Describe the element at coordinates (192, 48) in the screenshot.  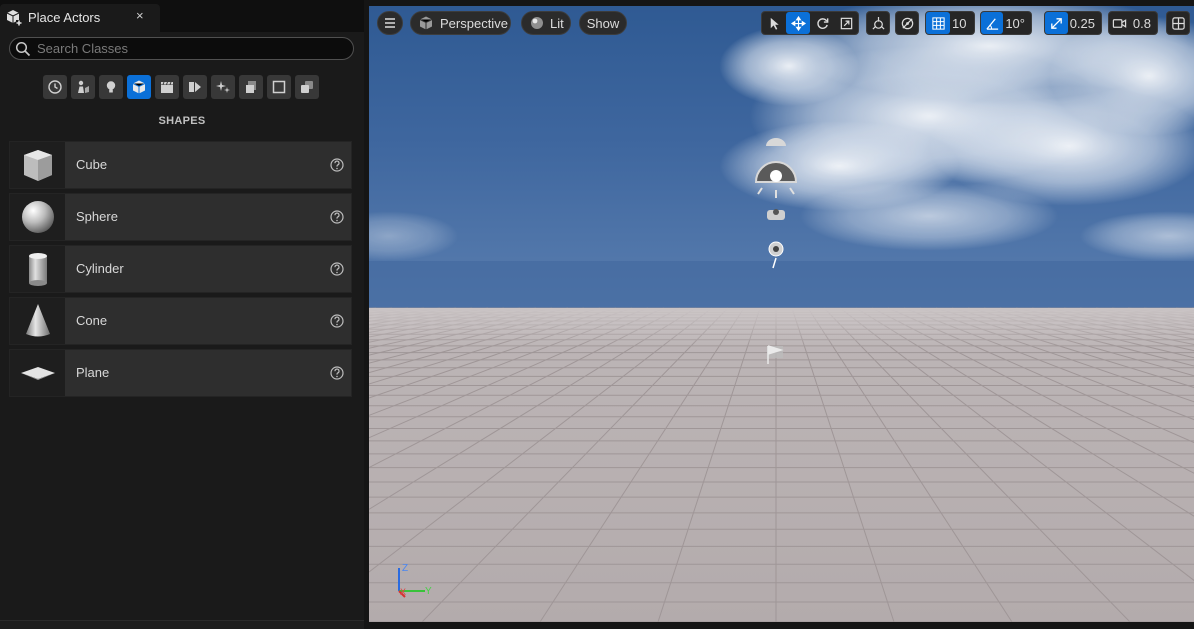
I see `search-input` at that location.